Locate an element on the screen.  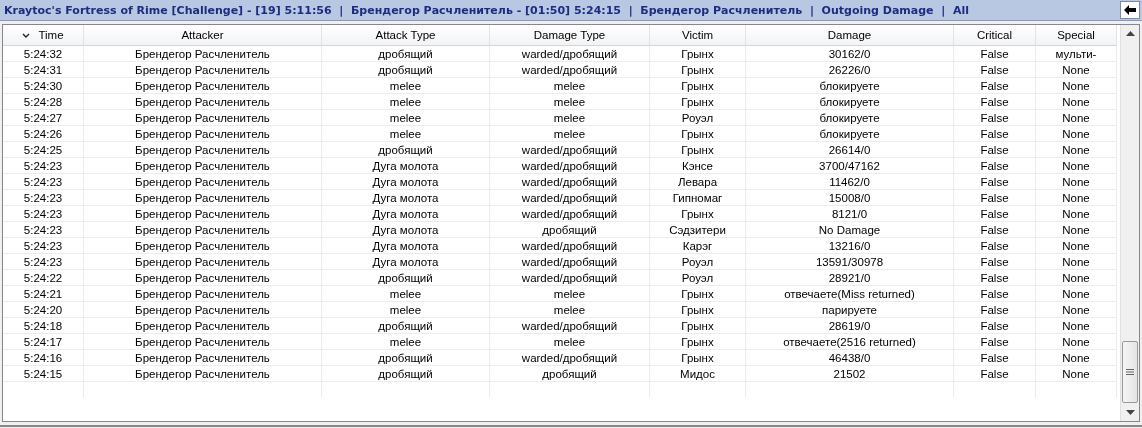
table-cell: 30162/0 is located at coordinates (850, 54).